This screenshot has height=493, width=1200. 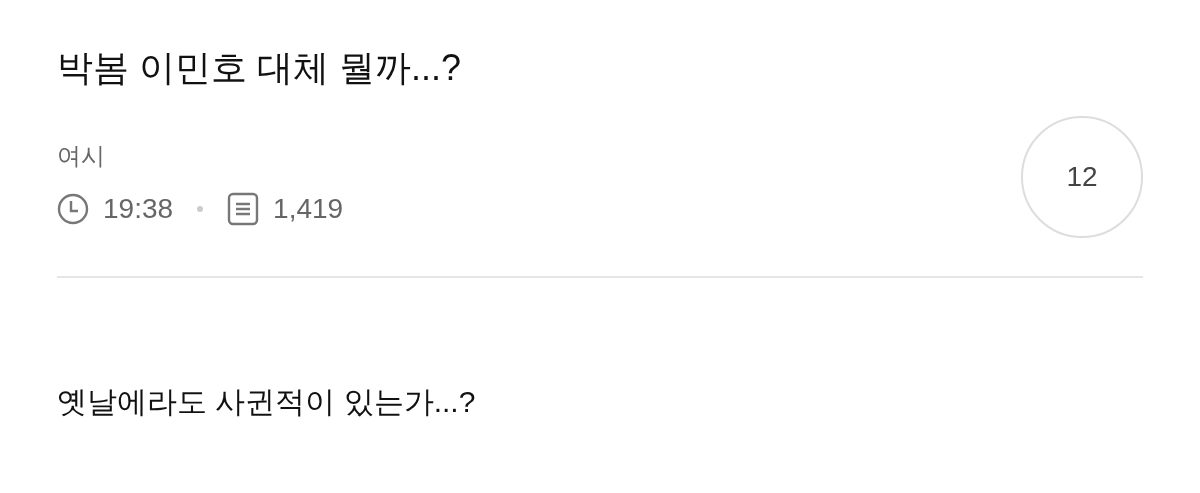 I want to click on post-title: 박봄 이민호 대체 뭘까...?, so click(x=260, y=68).